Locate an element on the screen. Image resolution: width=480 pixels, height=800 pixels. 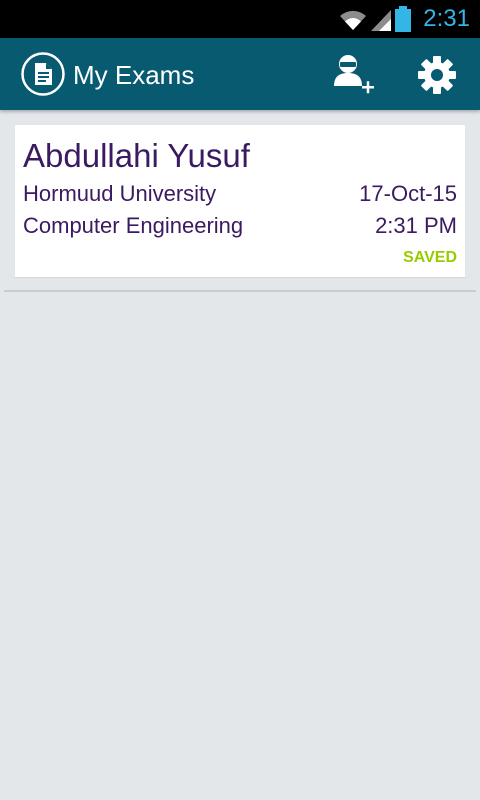
exam-time: 2:31 PM is located at coordinates (416, 225).